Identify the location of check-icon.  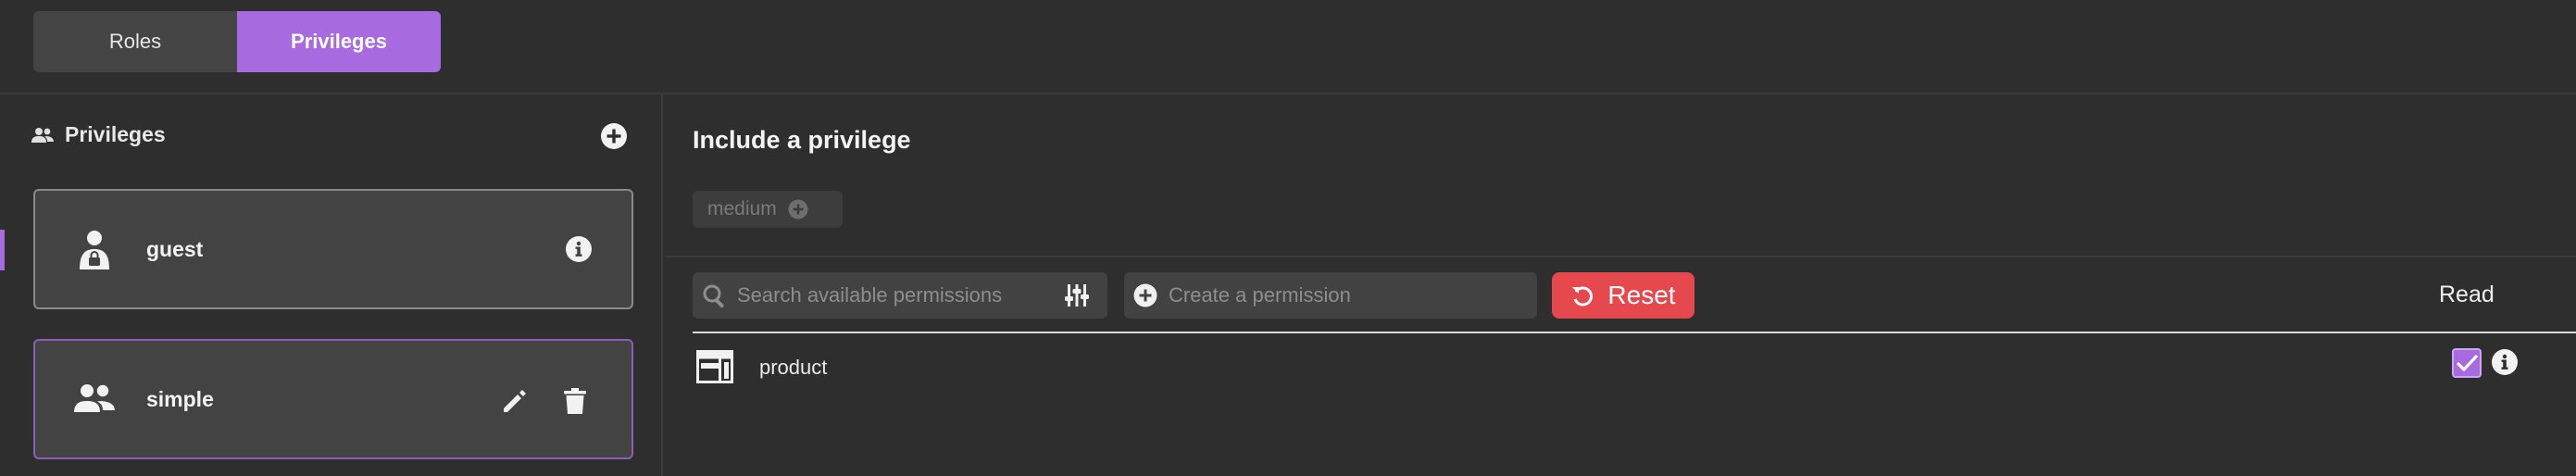
(2467, 363).